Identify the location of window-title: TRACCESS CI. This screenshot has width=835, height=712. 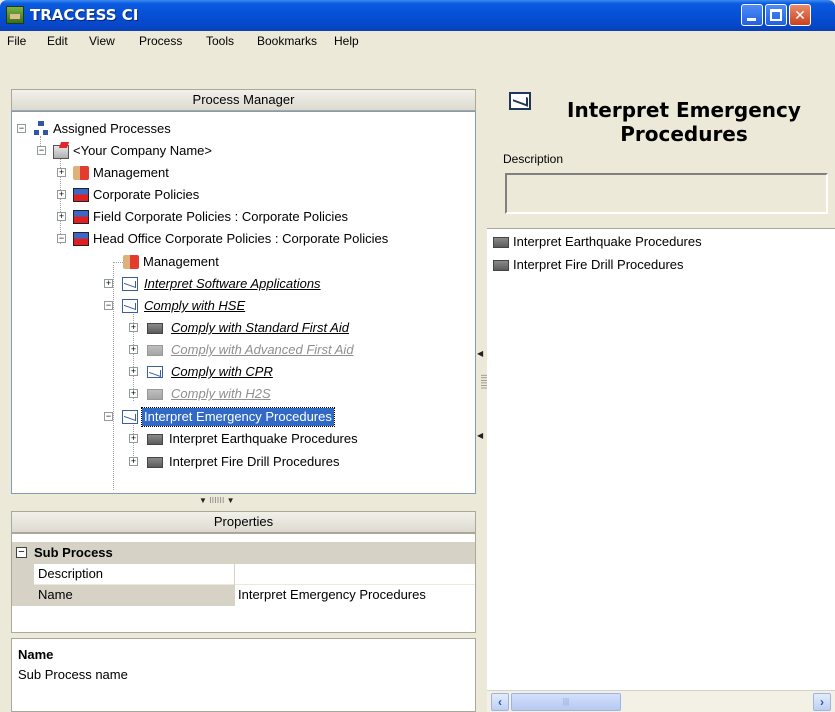
(84, 15).